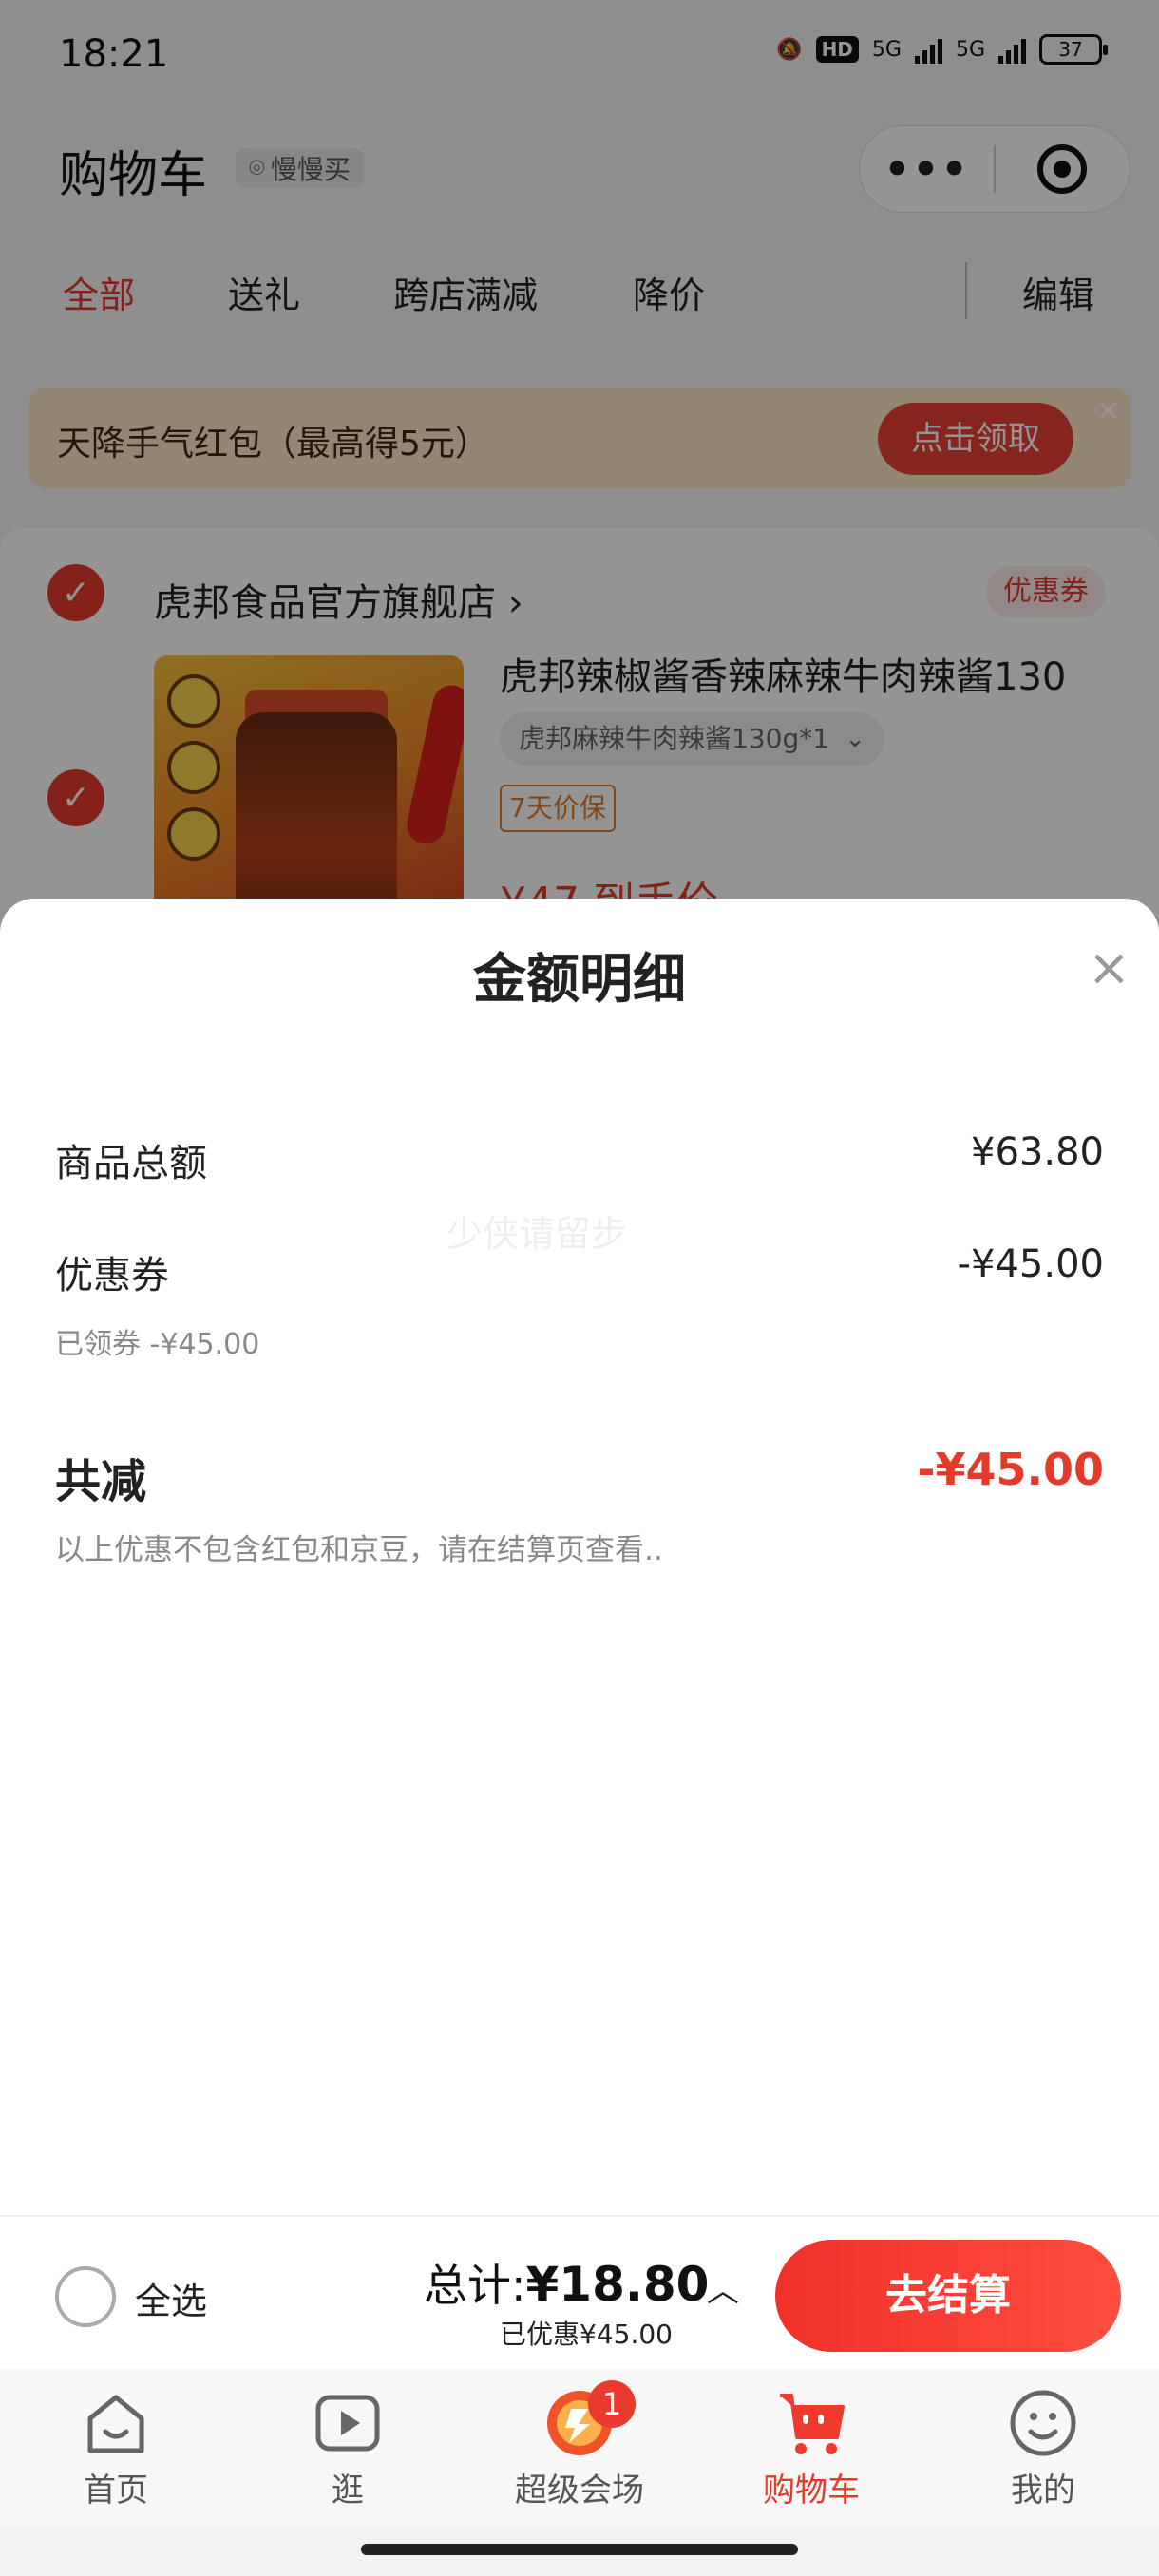 The image size is (1159, 2576). What do you see at coordinates (475, 2285) in the screenshot?
I see `total-prefix: 总计:` at bounding box center [475, 2285].